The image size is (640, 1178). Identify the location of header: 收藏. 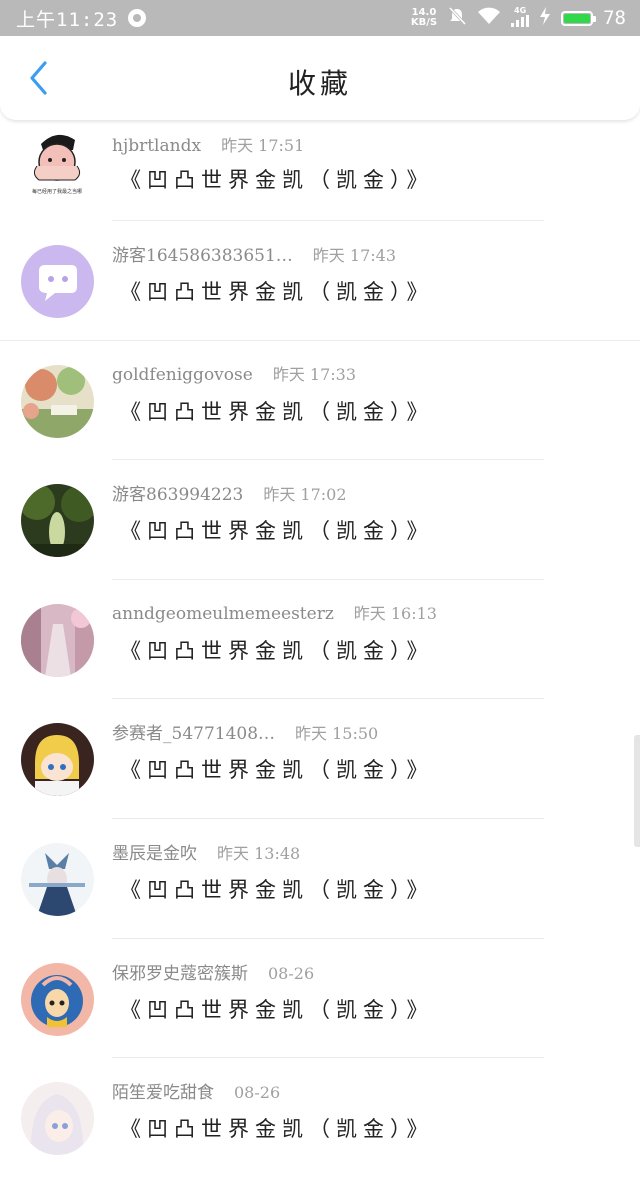
(320, 78).